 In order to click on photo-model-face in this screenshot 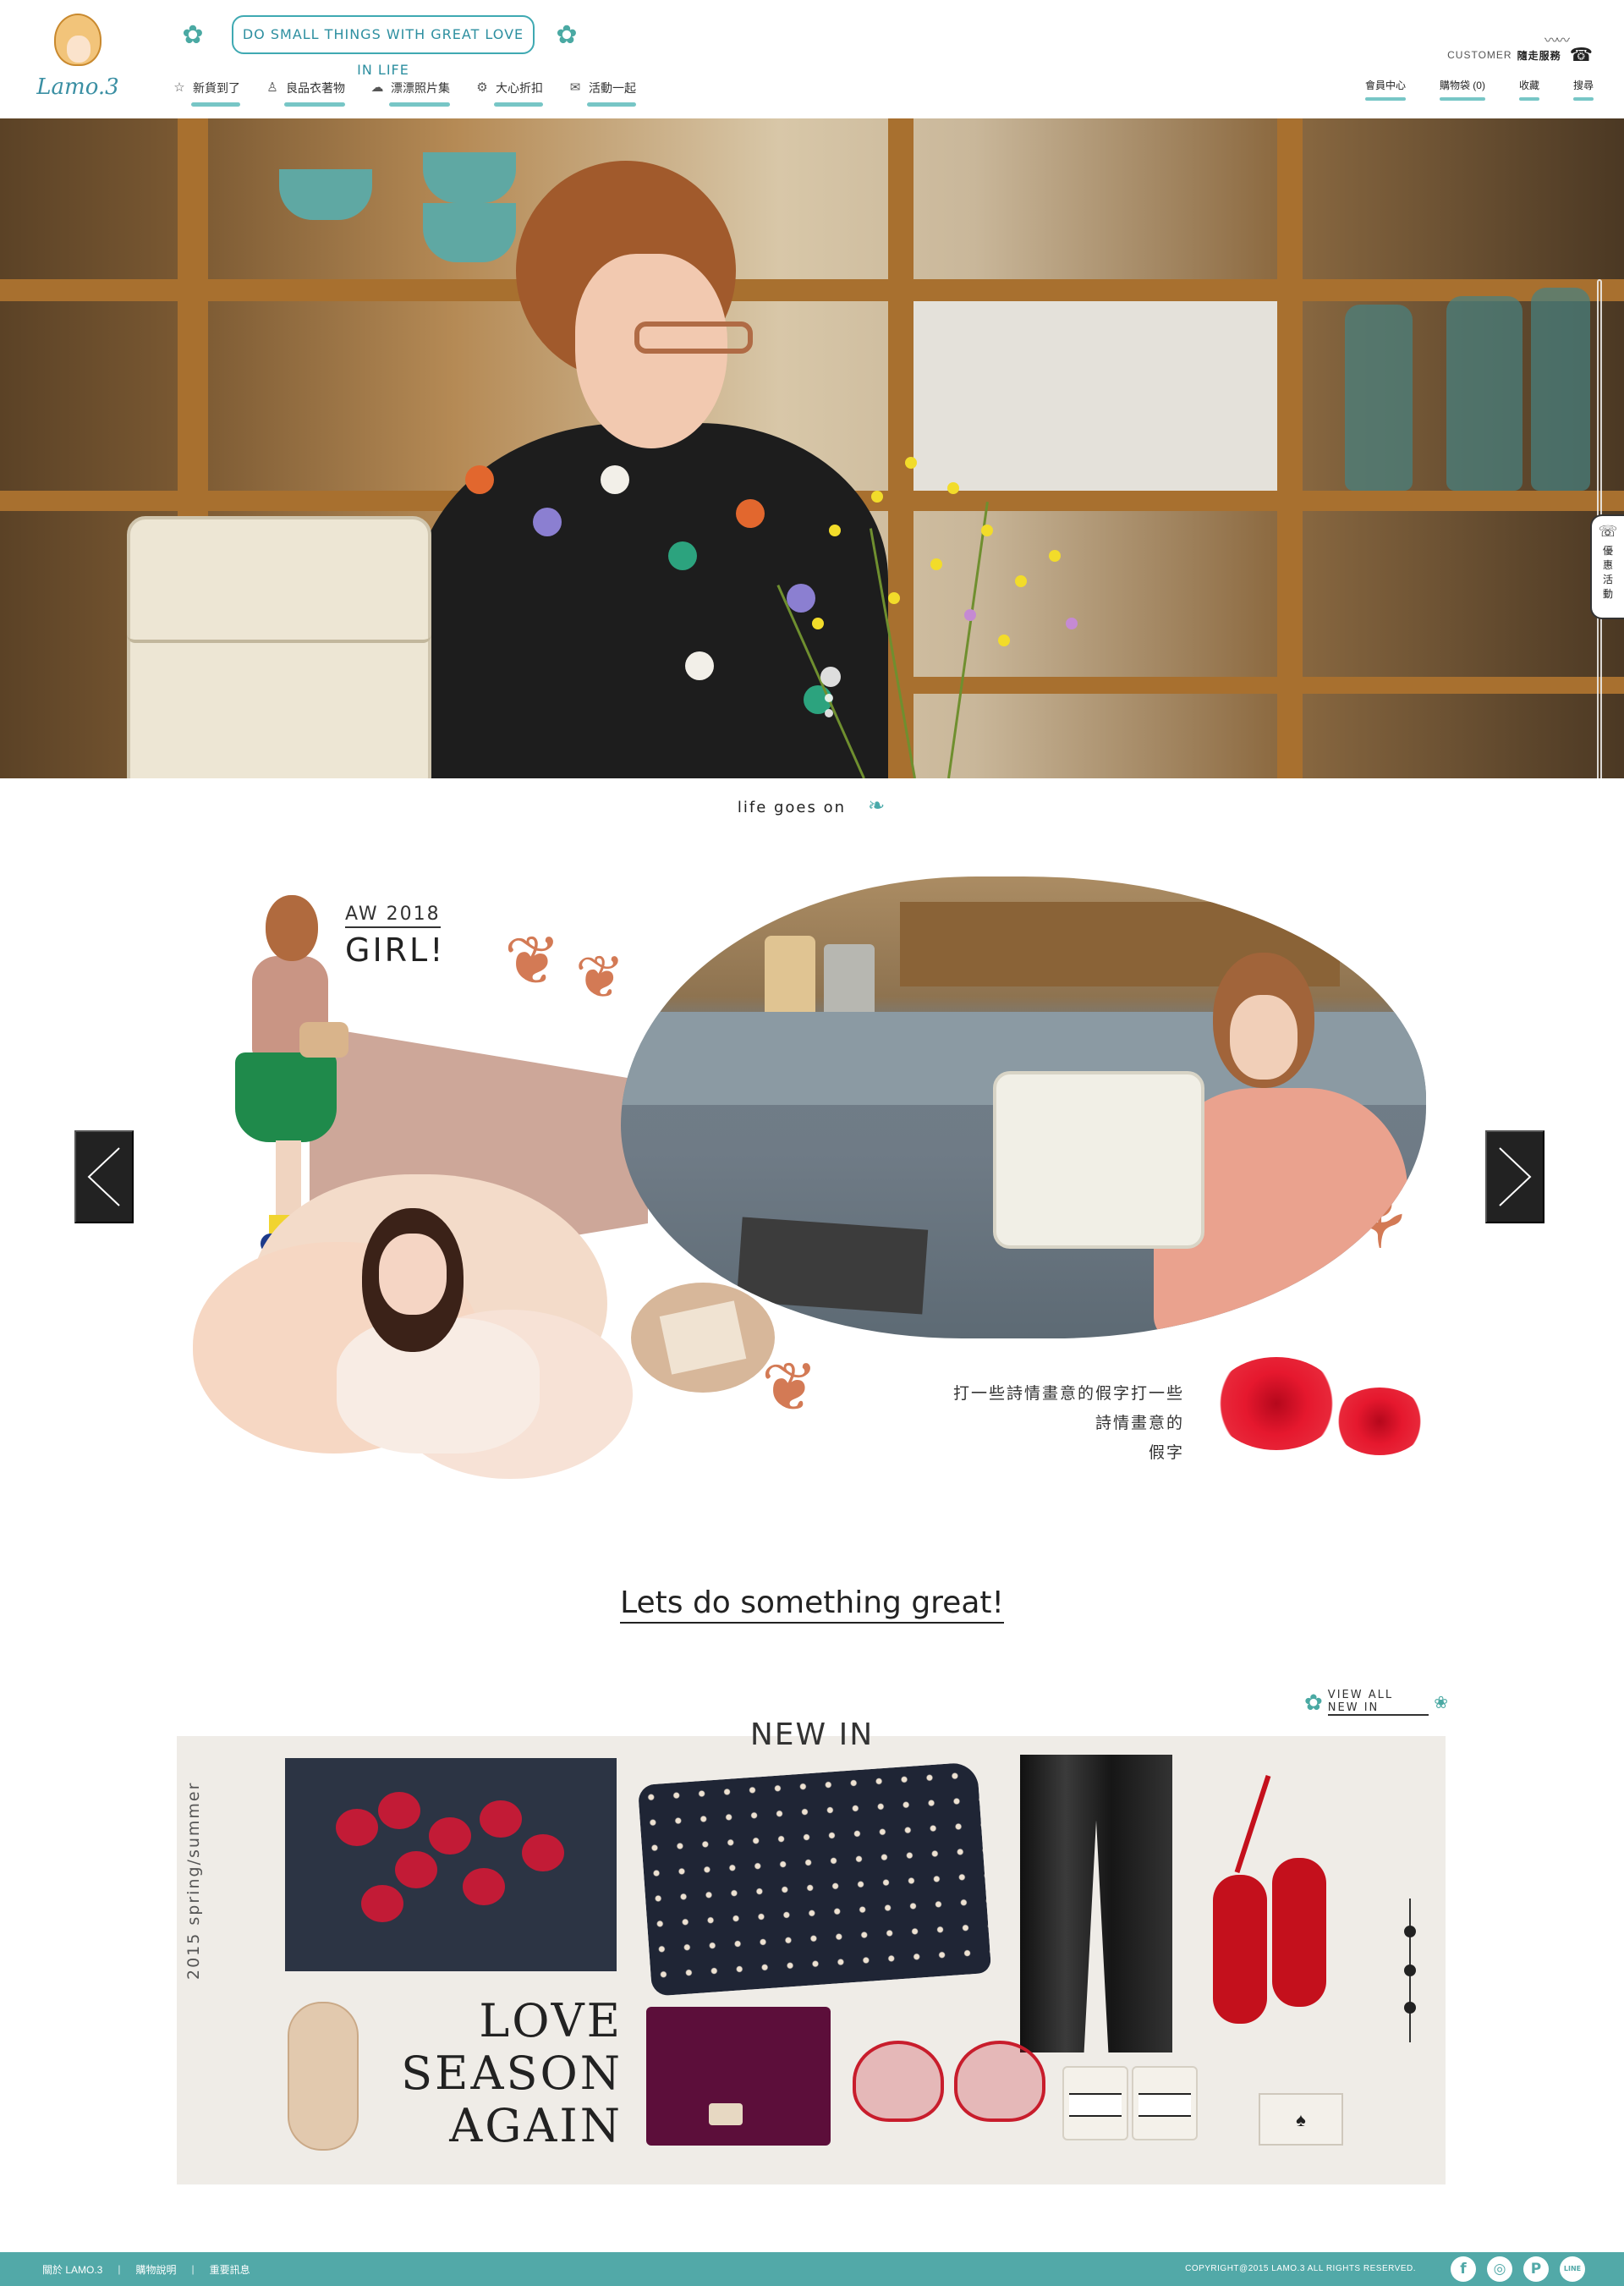, I will do `click(1264, 1037)`.